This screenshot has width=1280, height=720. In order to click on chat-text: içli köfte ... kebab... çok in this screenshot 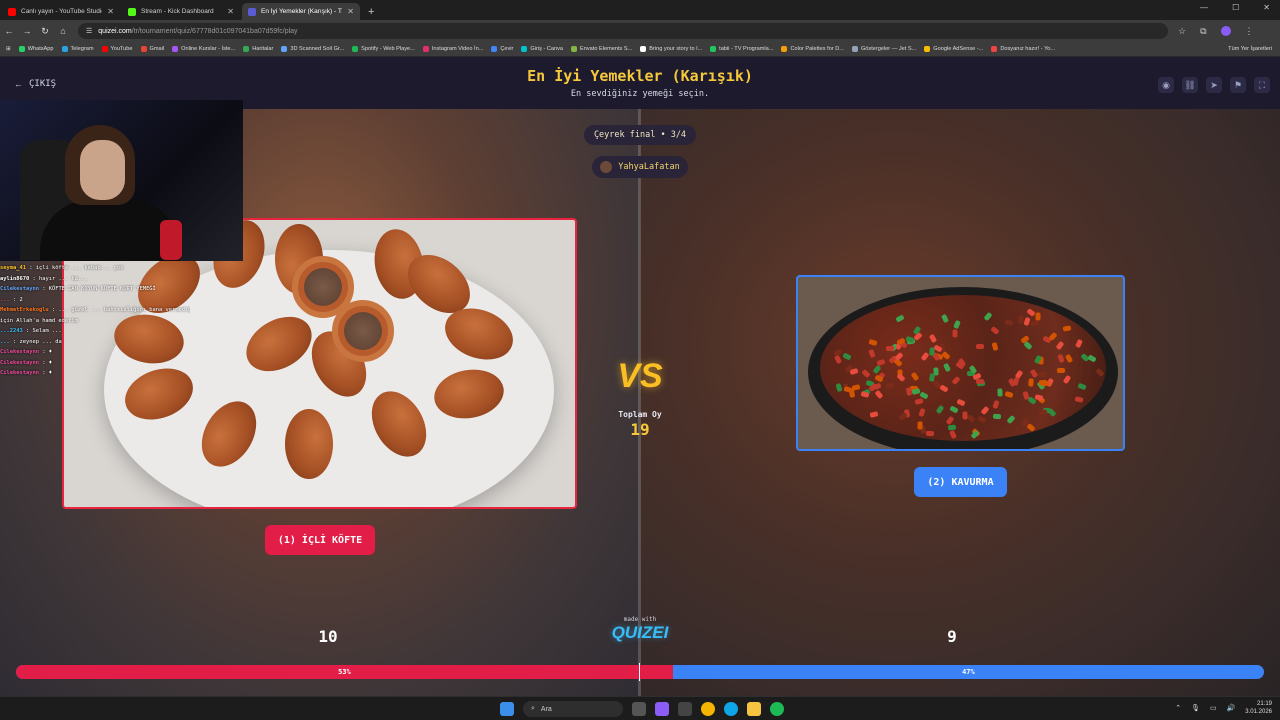, I will do `click(79, 268)`.